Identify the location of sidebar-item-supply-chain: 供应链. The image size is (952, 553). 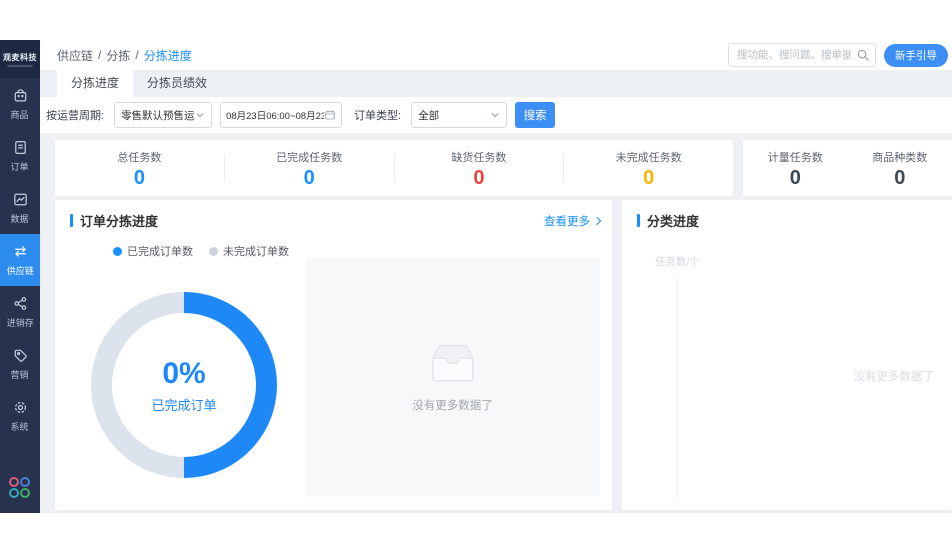
(20, 260).